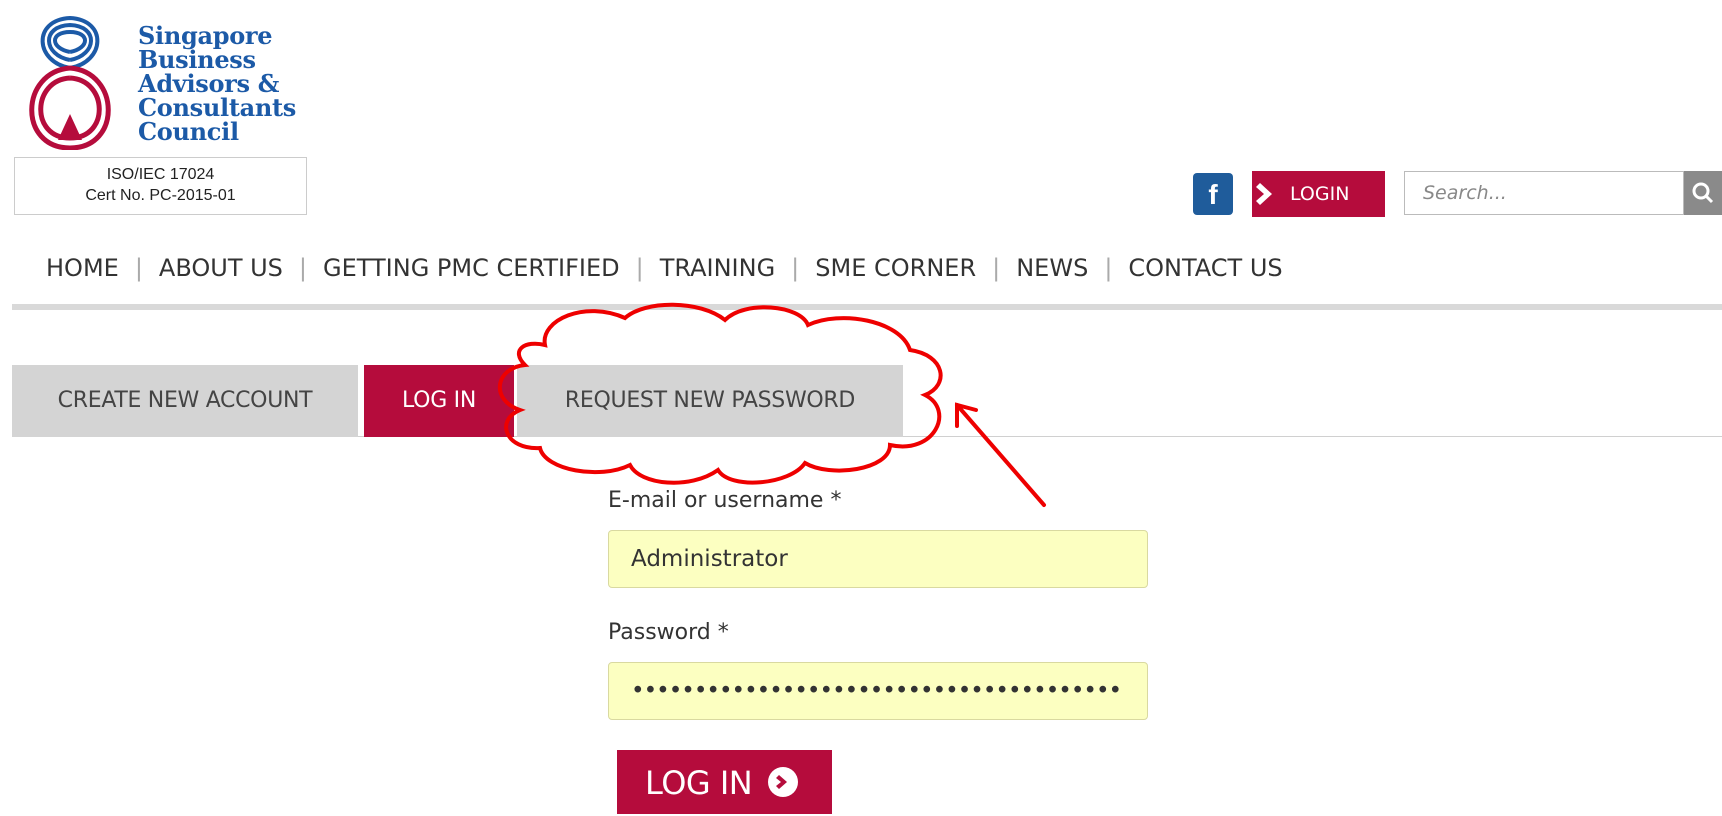 The height and width of the screenshot is (816, 1722). I want to click on nav-sme-corner: SME CORNER, so click(895, 268).